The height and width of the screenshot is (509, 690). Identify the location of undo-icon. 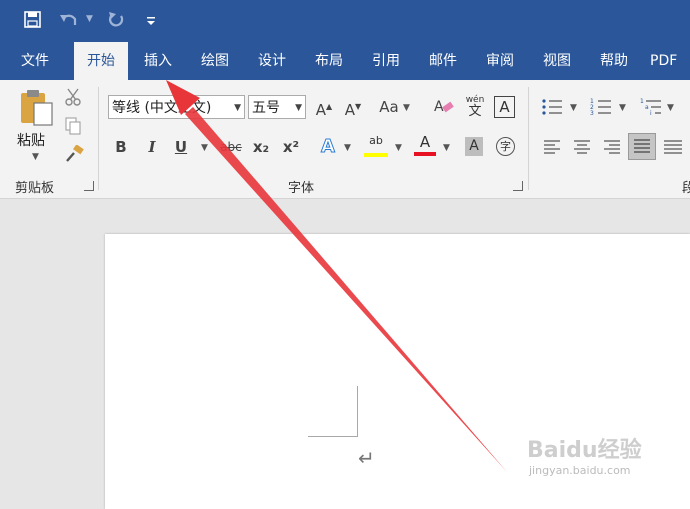
(69, 20).